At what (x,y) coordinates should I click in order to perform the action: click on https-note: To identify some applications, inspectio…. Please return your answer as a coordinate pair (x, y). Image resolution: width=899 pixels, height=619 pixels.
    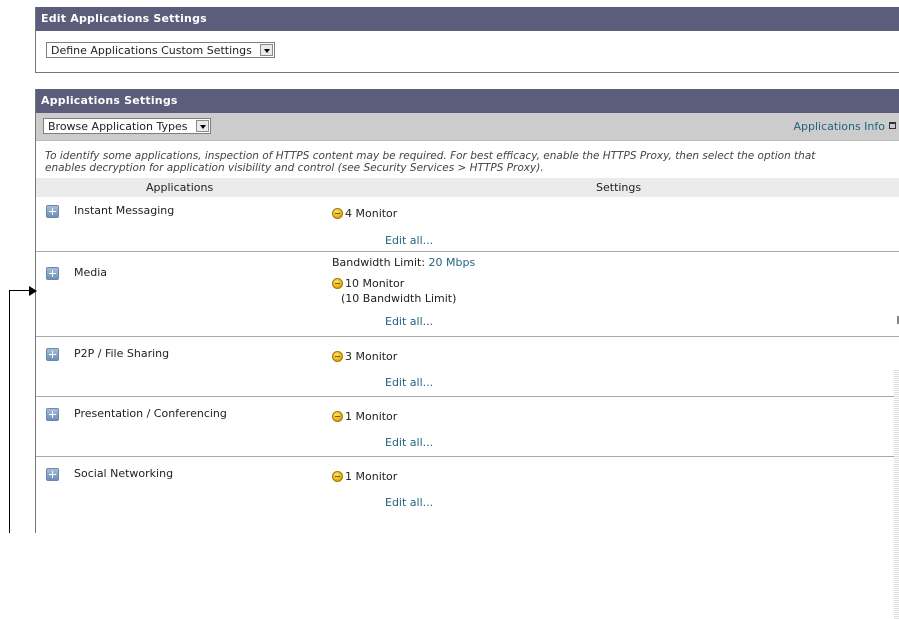
    Looking at the image, I should click on (467, 157).